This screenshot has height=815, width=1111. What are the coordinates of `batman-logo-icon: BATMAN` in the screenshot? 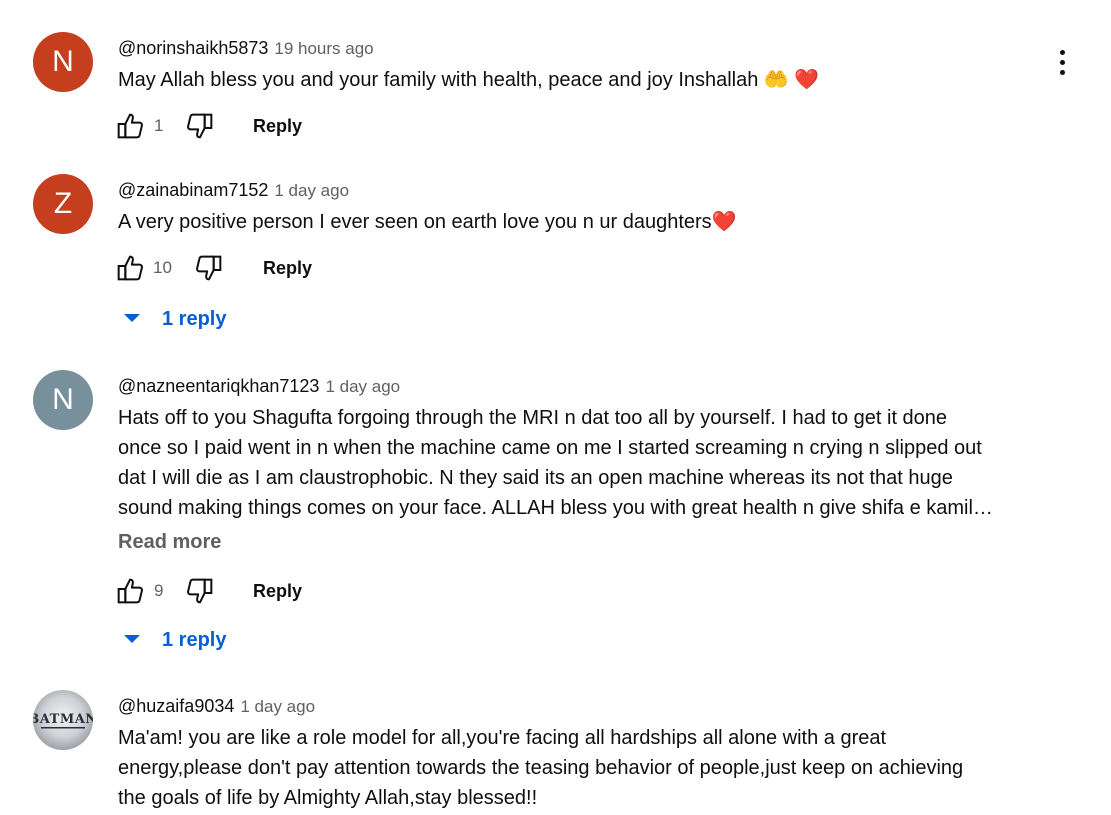 It's located at (63, 720).